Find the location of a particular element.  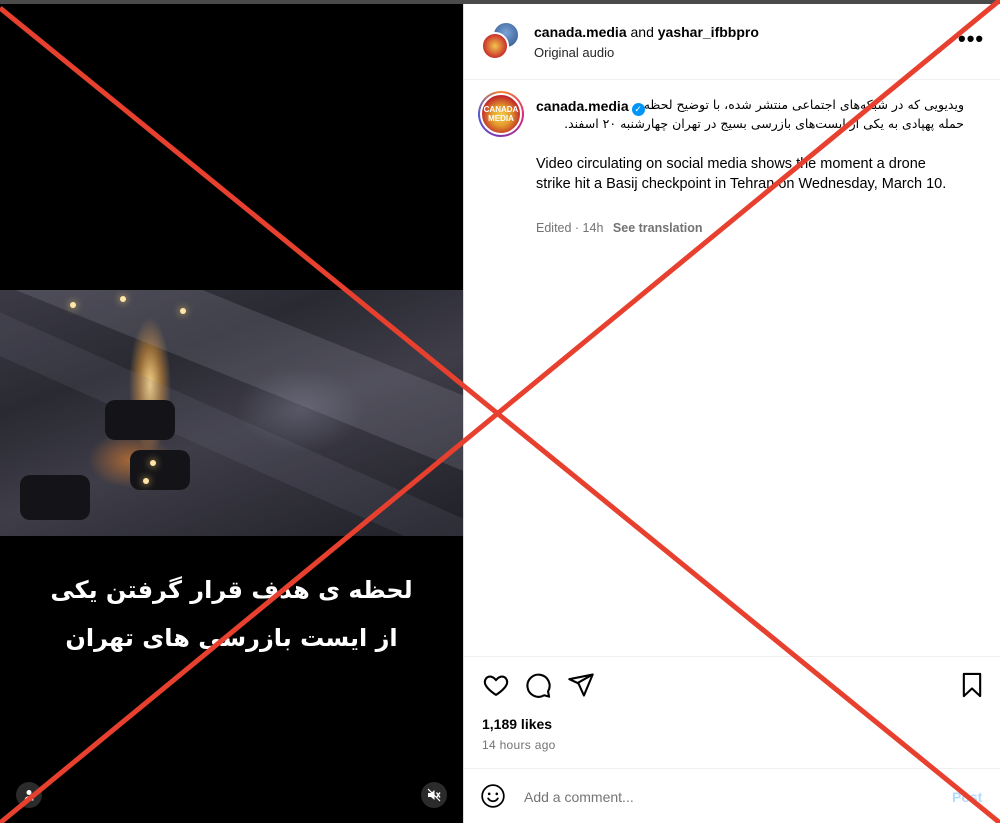

video-caption-line1: لحظه ی هدف قرار گرفتن یکی is located at coordinates (231, 590).